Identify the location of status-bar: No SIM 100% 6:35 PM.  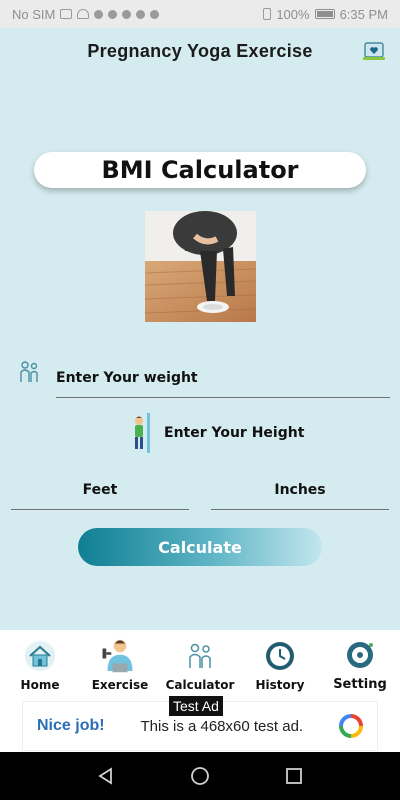
(200, 14).